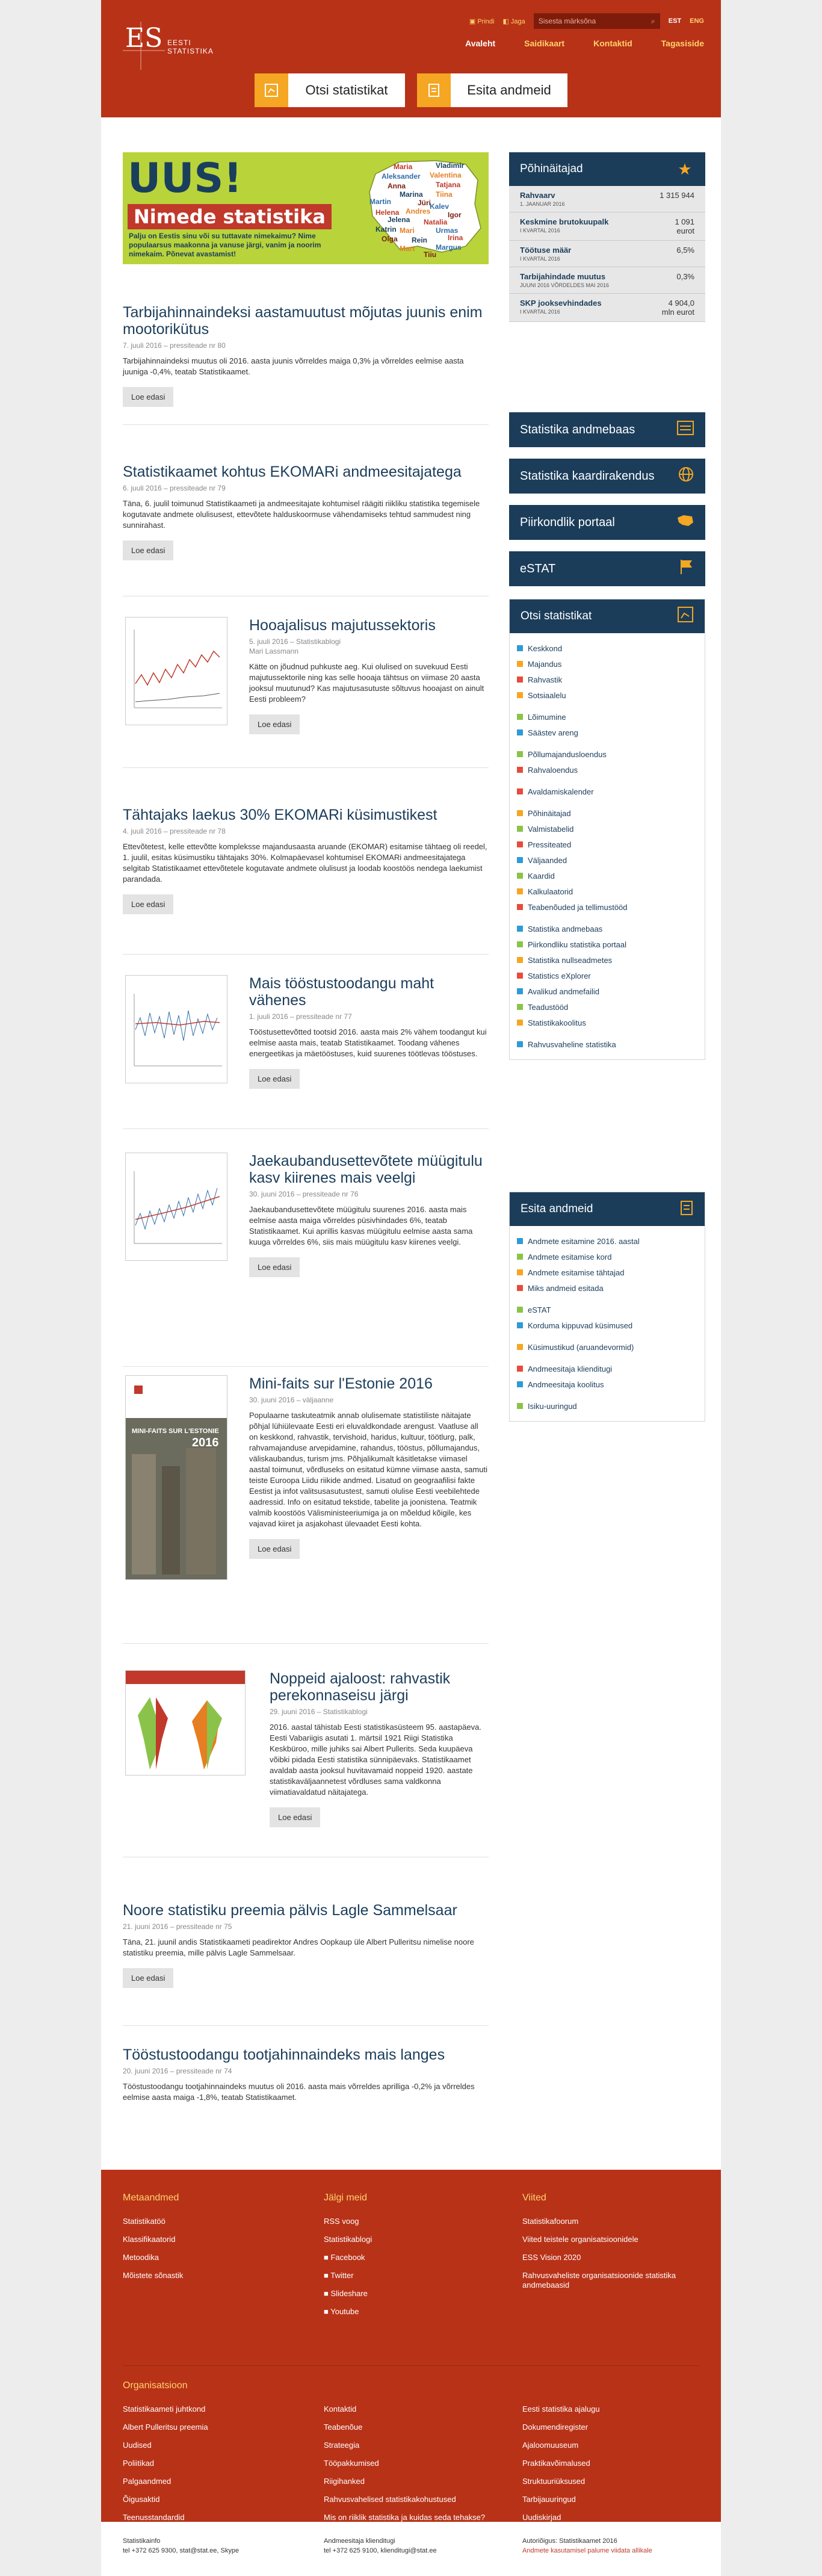  I want to click on sidebar-link: Põllumajandusloendus, so click(607, 754).